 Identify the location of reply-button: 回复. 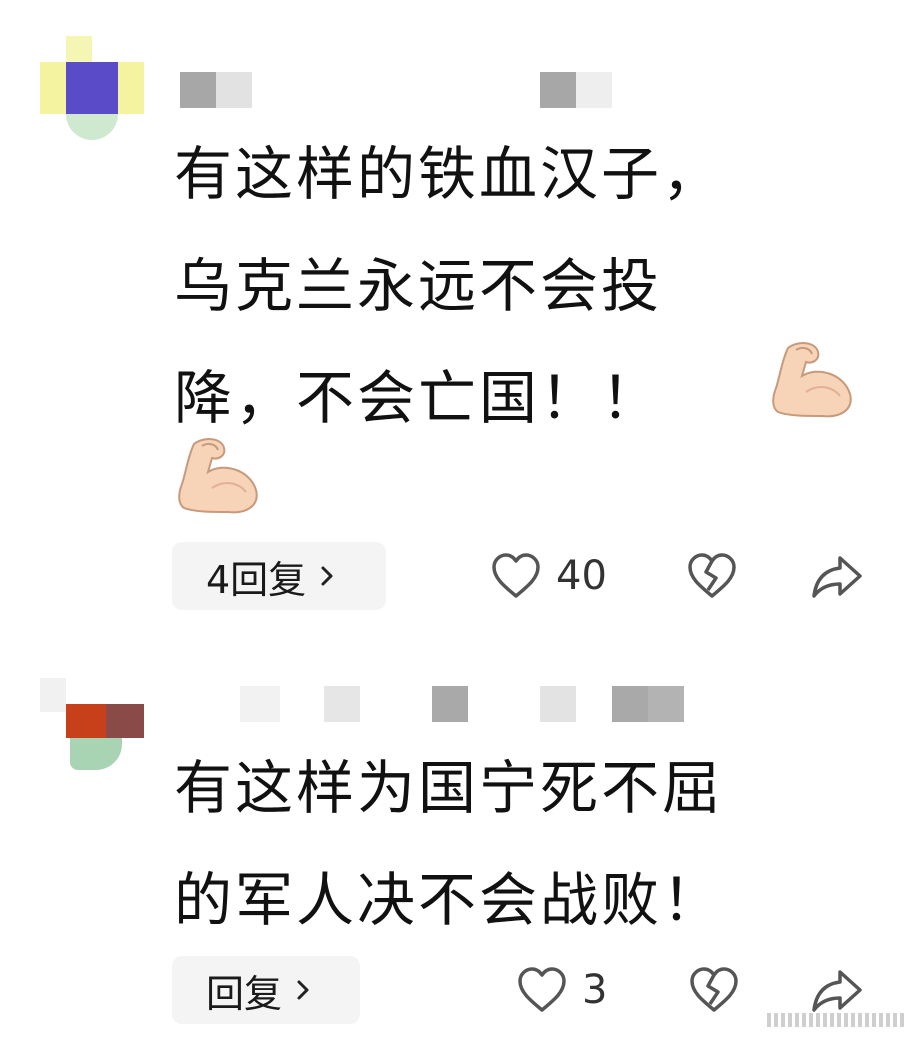
(266, 990).